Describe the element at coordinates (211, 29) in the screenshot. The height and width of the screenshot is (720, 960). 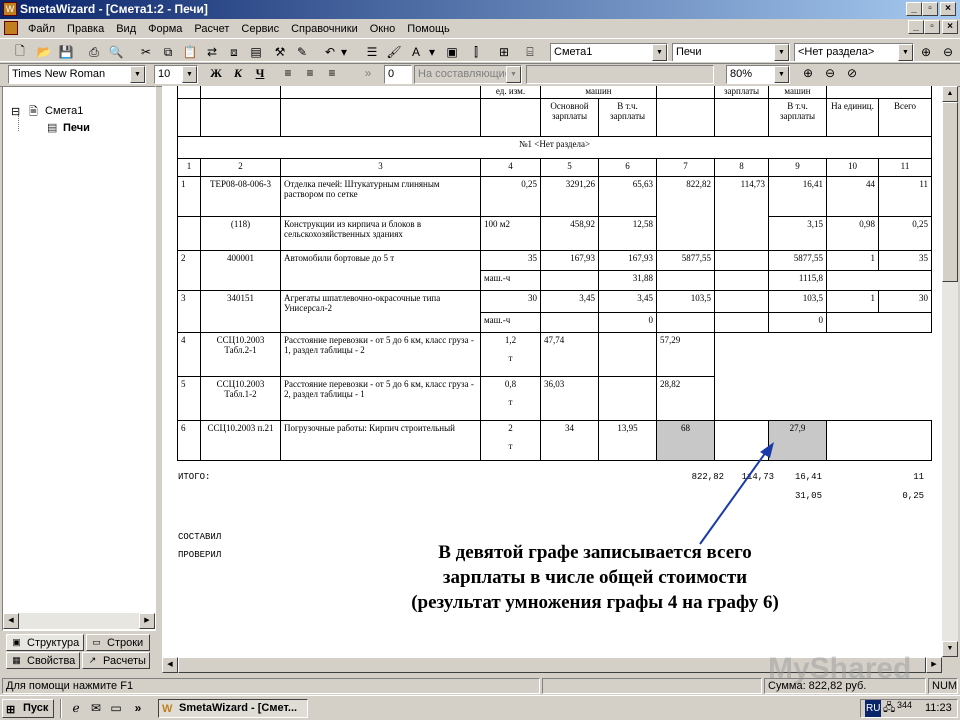
I see `menu-calc: Расчет` at that location.